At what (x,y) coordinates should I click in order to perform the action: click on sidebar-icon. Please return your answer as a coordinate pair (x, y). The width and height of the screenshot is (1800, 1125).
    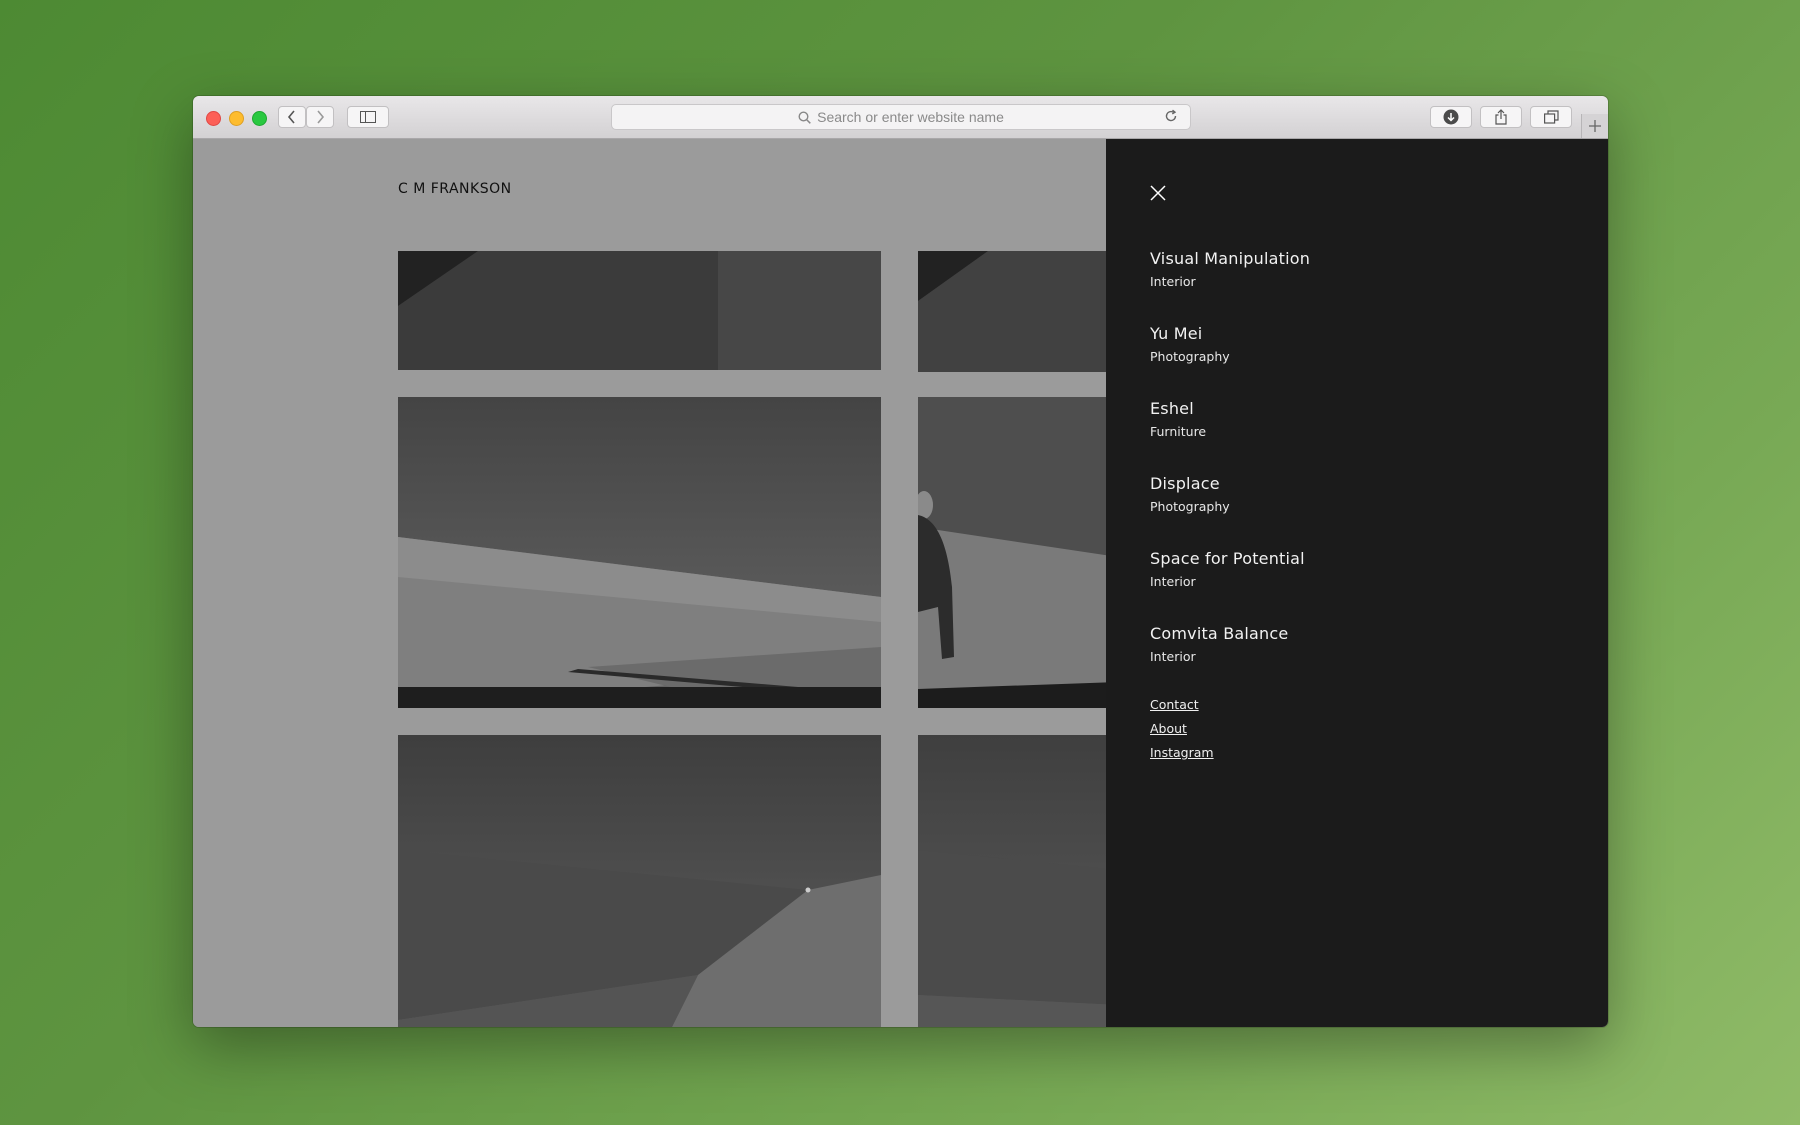
    Looking at the image, I should click on (368, 117).